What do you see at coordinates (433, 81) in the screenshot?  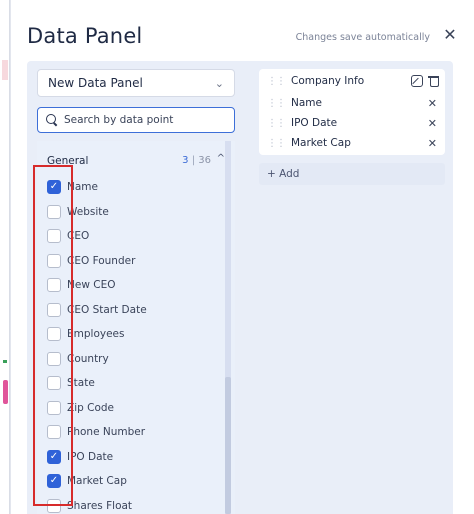 I see `trash-icon` at bounding box center [433, 81].